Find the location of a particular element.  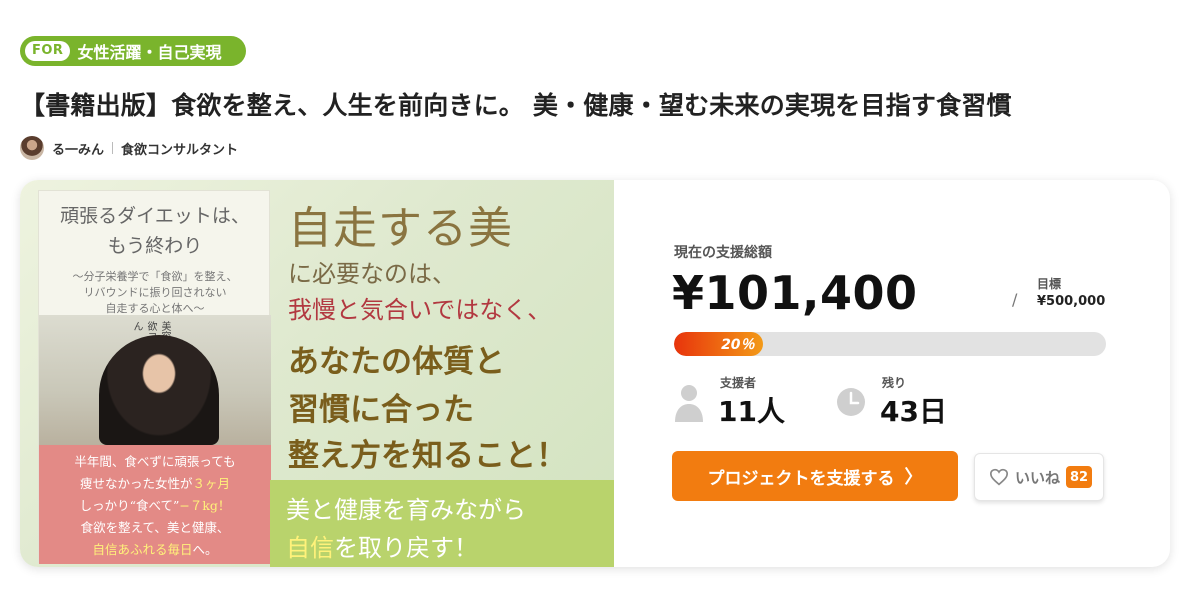

support-project-button: プロジェクトを支援する 〉 is located at coordinates (815, 476).